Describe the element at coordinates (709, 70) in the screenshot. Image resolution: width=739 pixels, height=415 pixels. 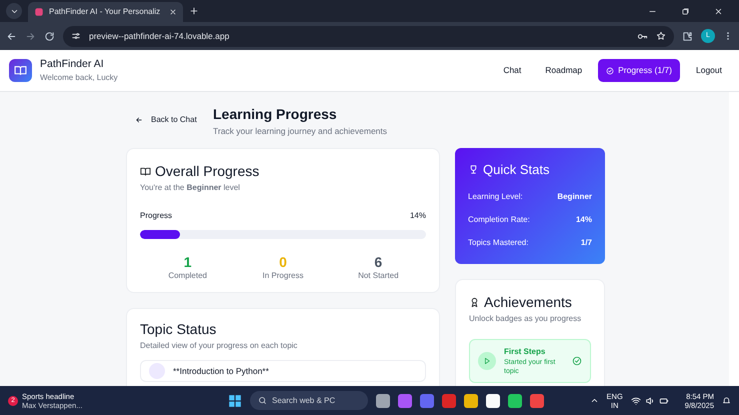
I see `nav-link: Logout` at that location.